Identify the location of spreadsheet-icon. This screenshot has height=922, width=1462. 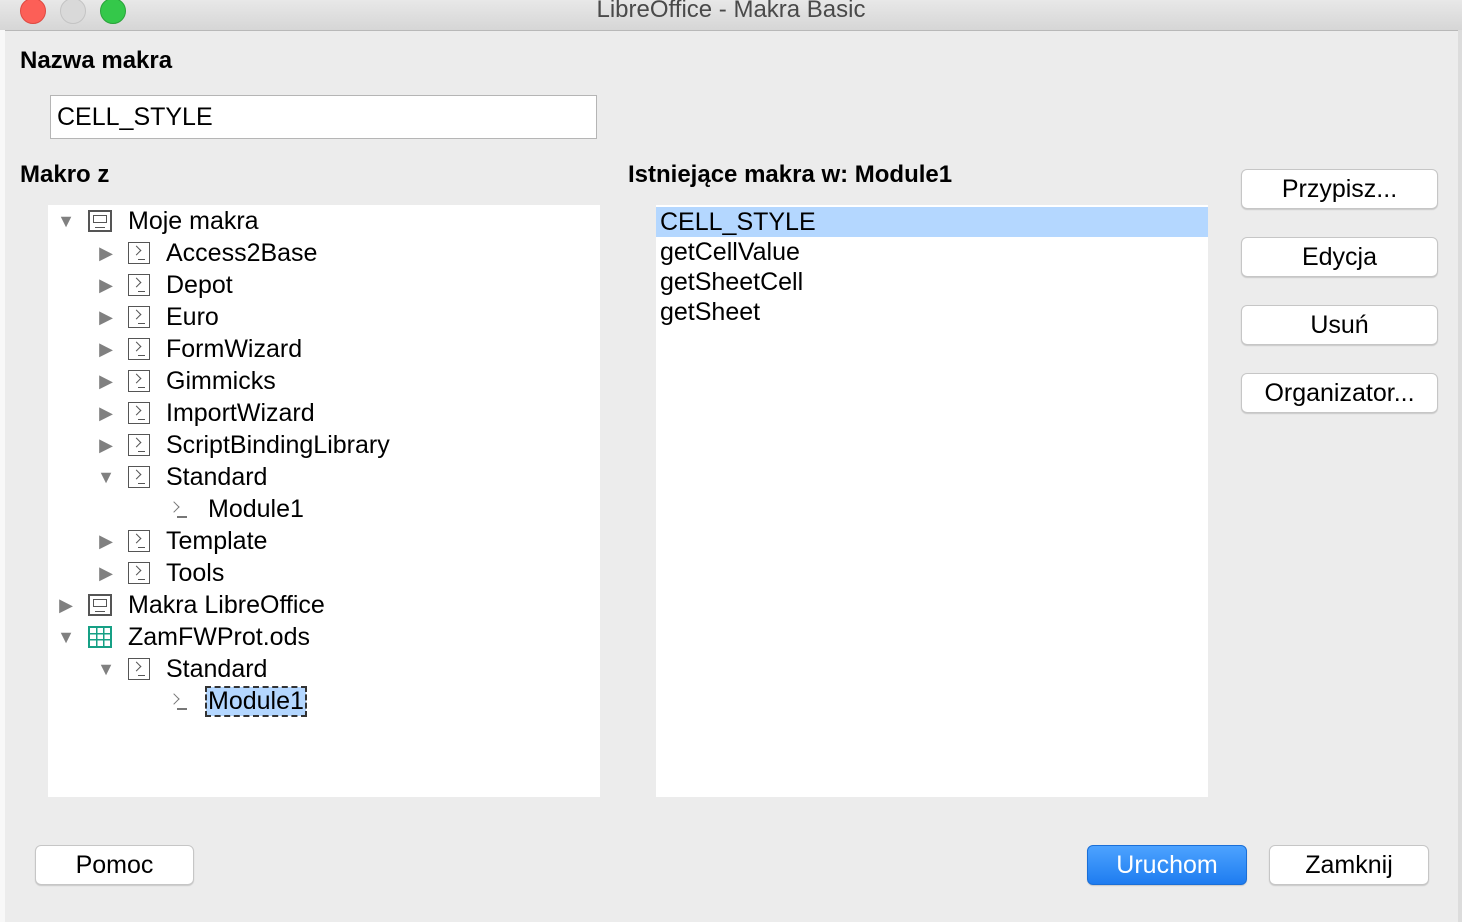
(100, 637).